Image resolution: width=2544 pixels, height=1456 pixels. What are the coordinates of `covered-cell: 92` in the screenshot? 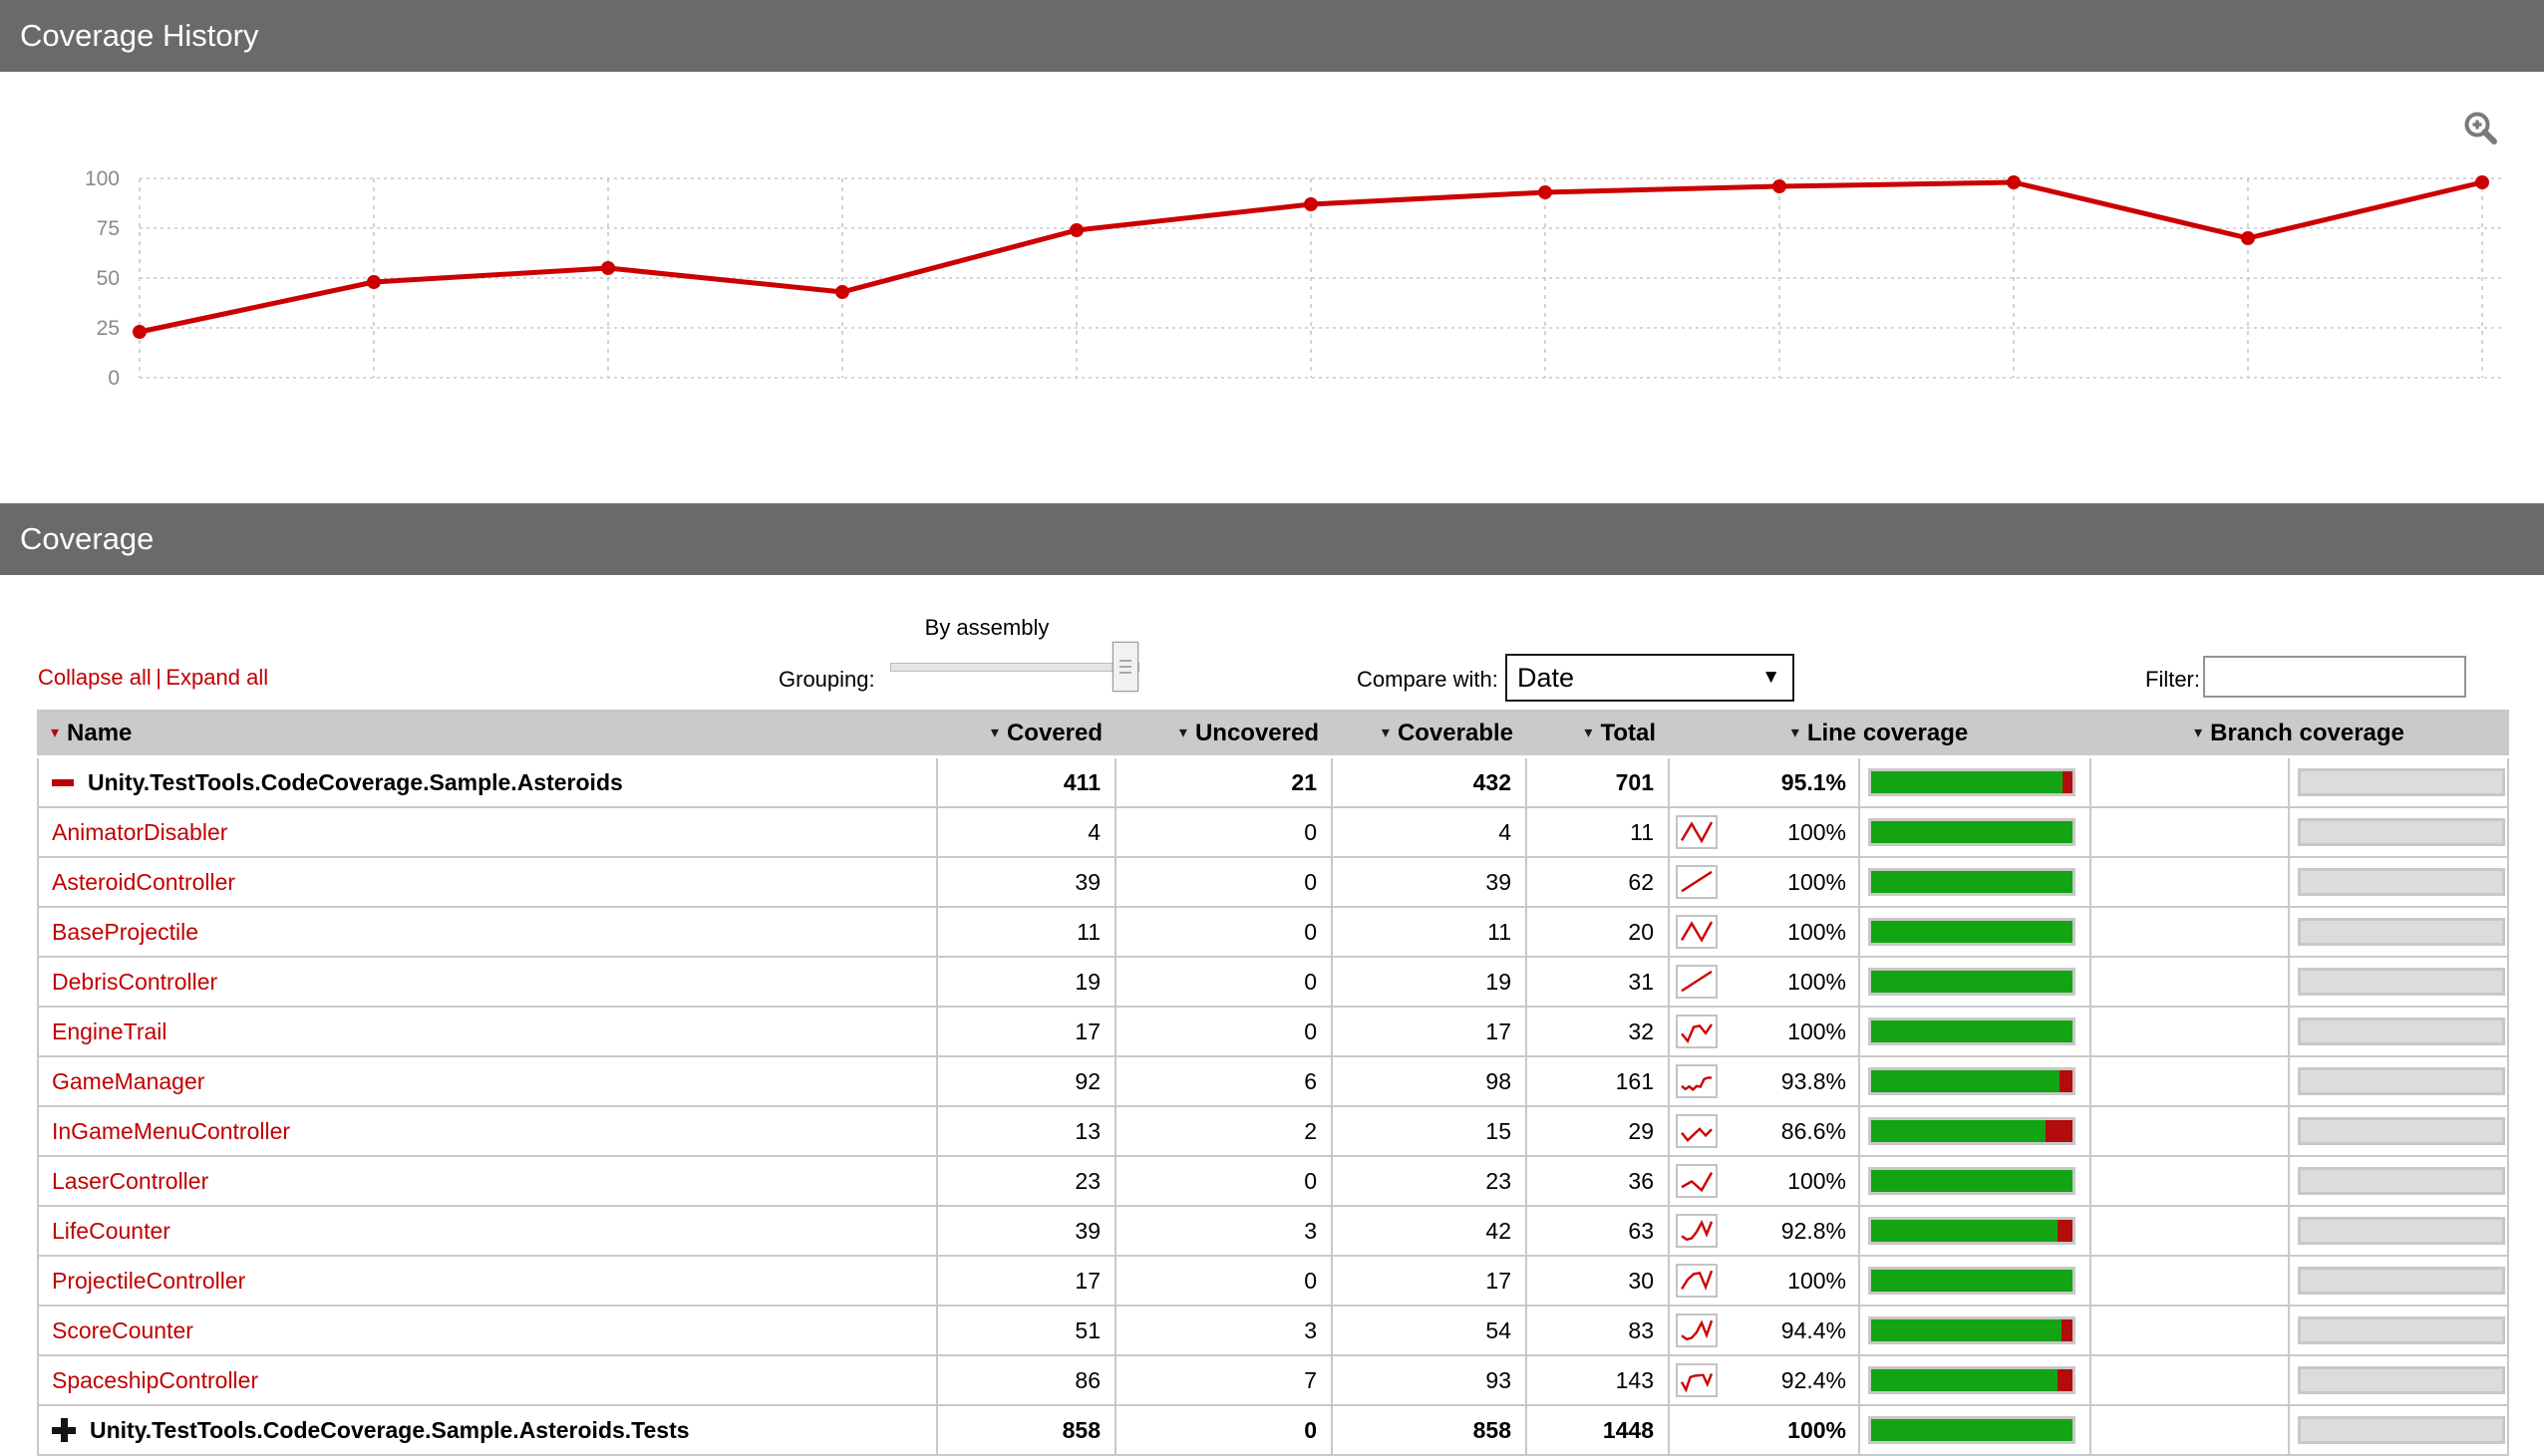 It's located at (1026, 1081).